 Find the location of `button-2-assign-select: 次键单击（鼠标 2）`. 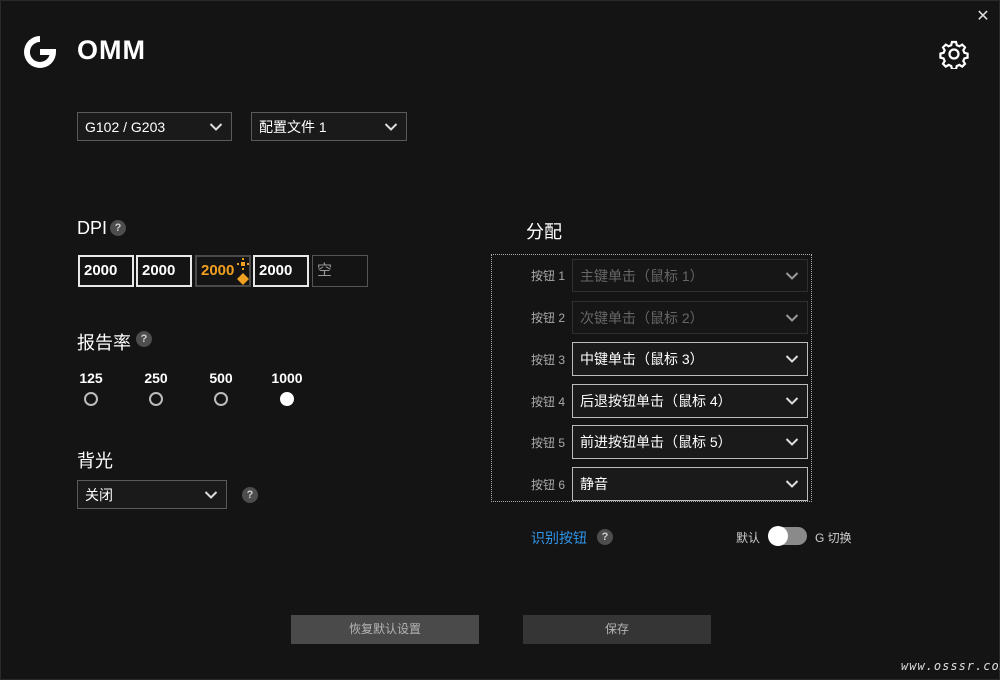

button-2-assign-select: 次键单击（鼠标 2） is located at coordinates (690, 317).